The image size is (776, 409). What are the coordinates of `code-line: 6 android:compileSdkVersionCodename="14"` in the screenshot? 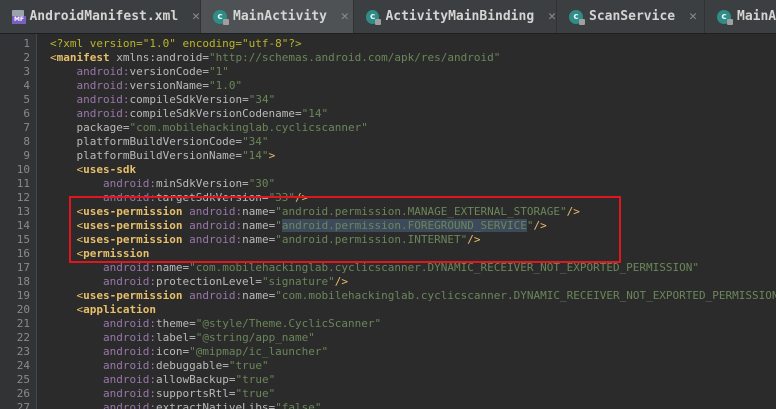 It's located at (388, 114).